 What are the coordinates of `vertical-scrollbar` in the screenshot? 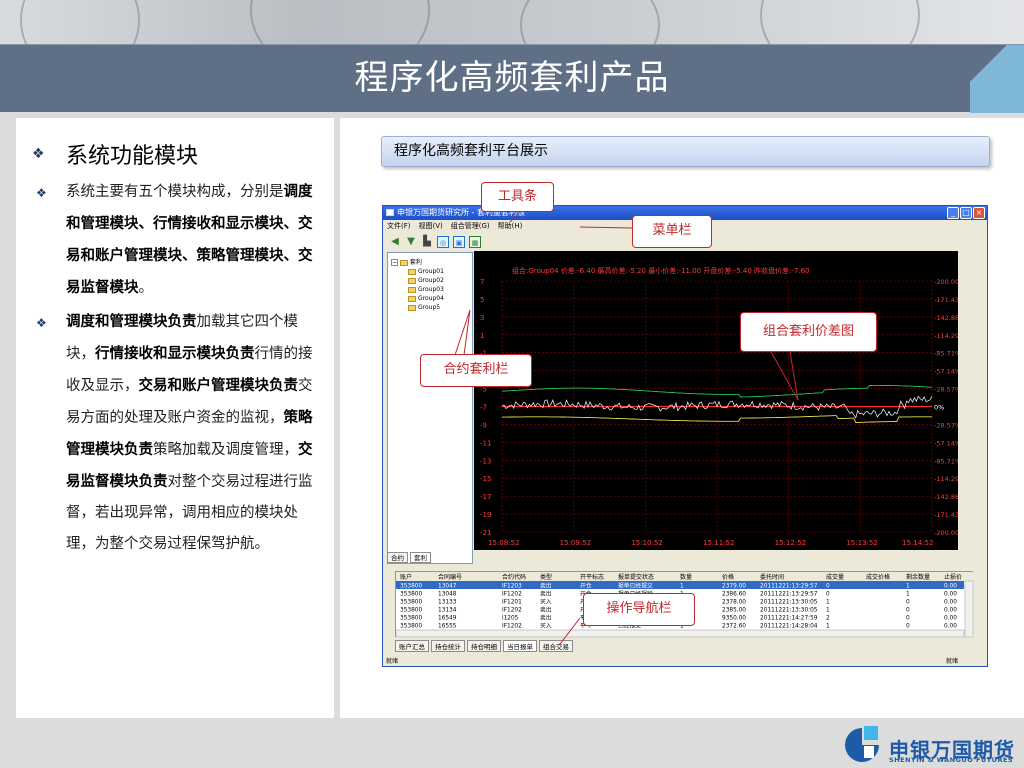 It's located at (969, 609).